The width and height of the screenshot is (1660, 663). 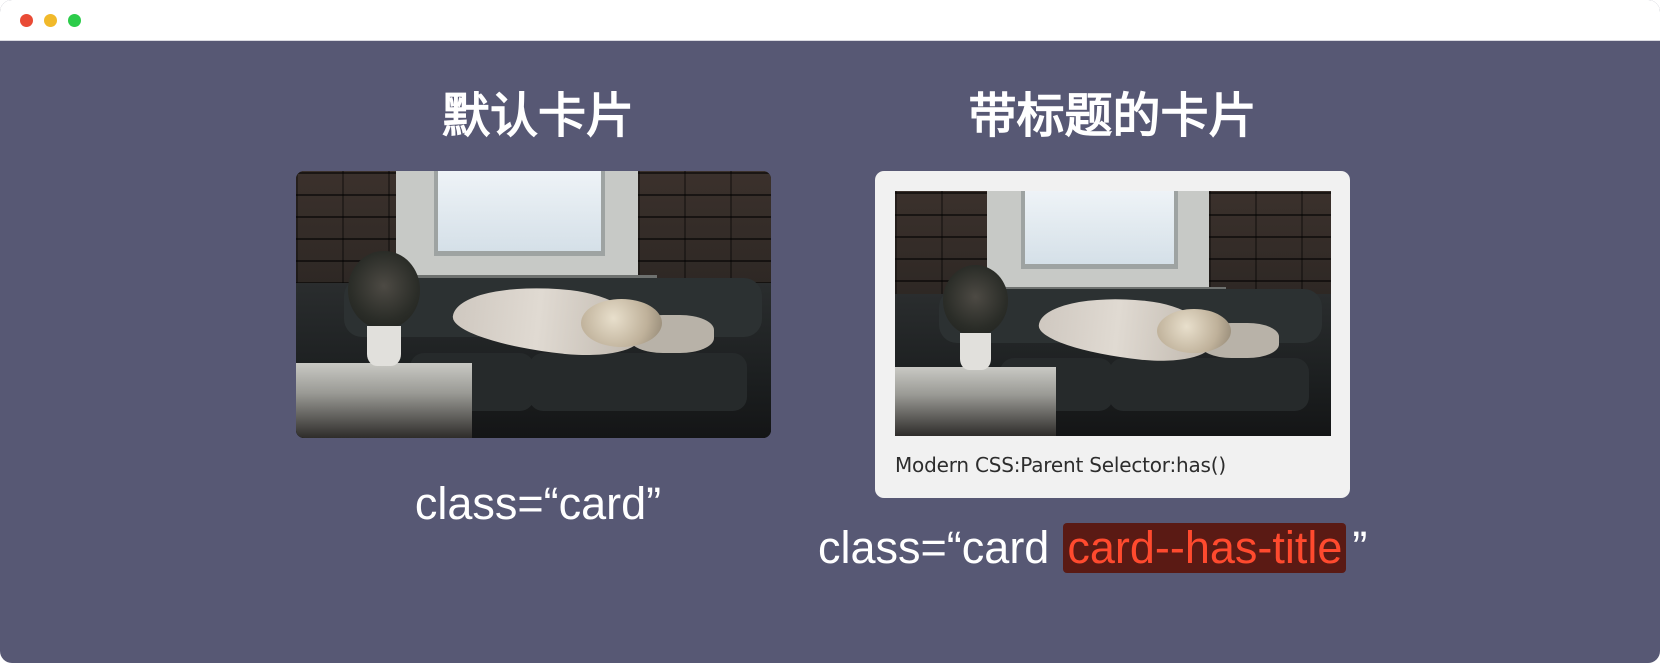 I want to click on titled-card: Modern CSS:Parent Selector:has(), so click(x=1112, y=334).